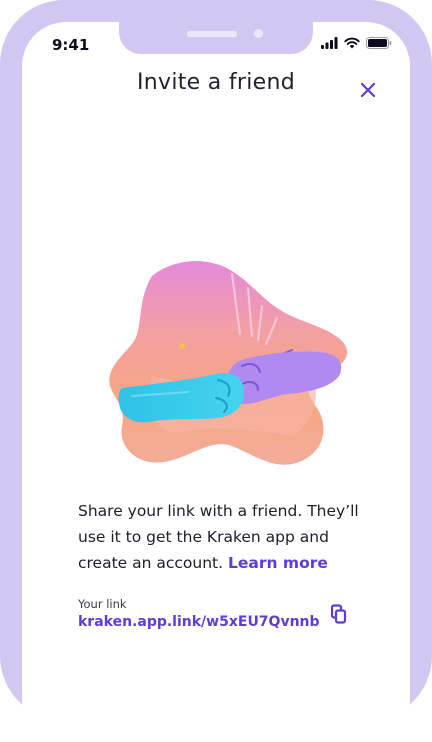 The height and width of the screenshot is (742, 432). Describe the element at coordinates (216, 82) in the screenshot. I see `page-title: Invite a friend` at that location.